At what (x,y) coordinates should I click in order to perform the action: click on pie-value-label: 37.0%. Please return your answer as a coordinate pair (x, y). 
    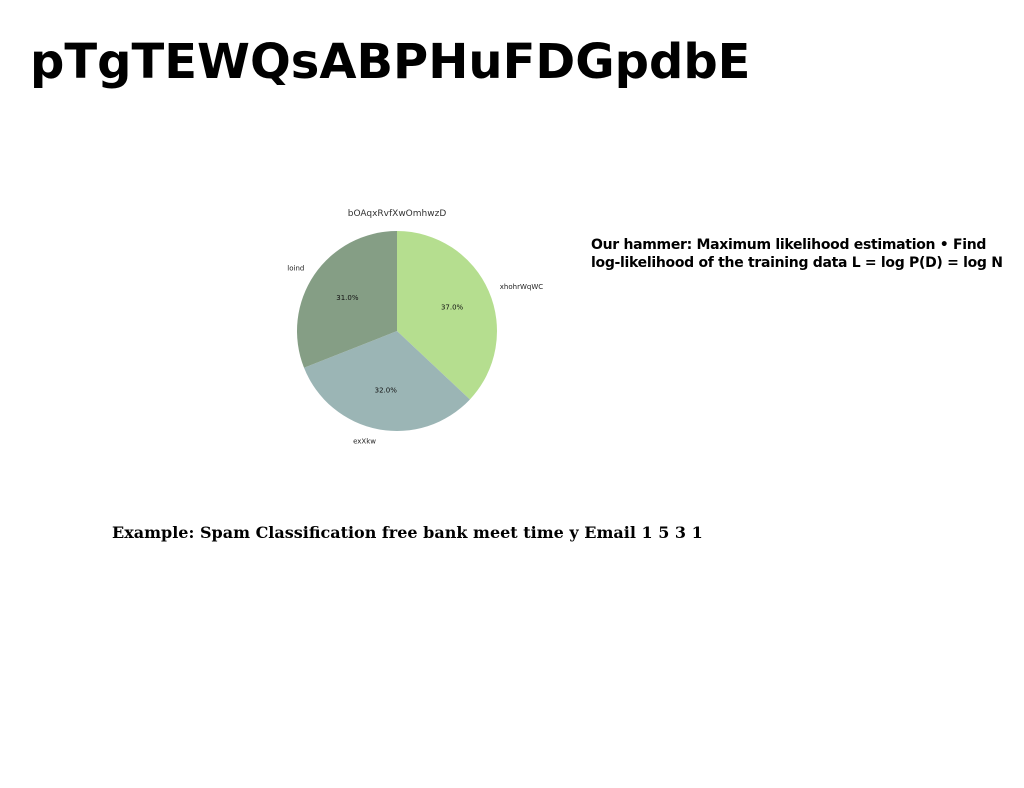
    Looking at the image, I should click on (452, 308).